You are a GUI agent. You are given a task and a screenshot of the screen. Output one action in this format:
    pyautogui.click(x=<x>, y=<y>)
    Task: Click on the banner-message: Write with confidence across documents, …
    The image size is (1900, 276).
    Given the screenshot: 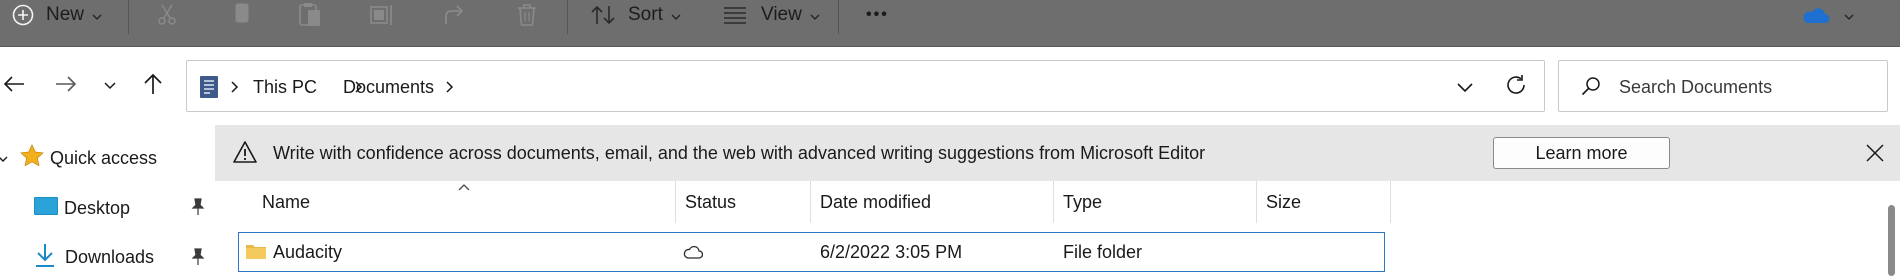 What is the action you would take?
    pyautogui.click(x=739, y=152)
    